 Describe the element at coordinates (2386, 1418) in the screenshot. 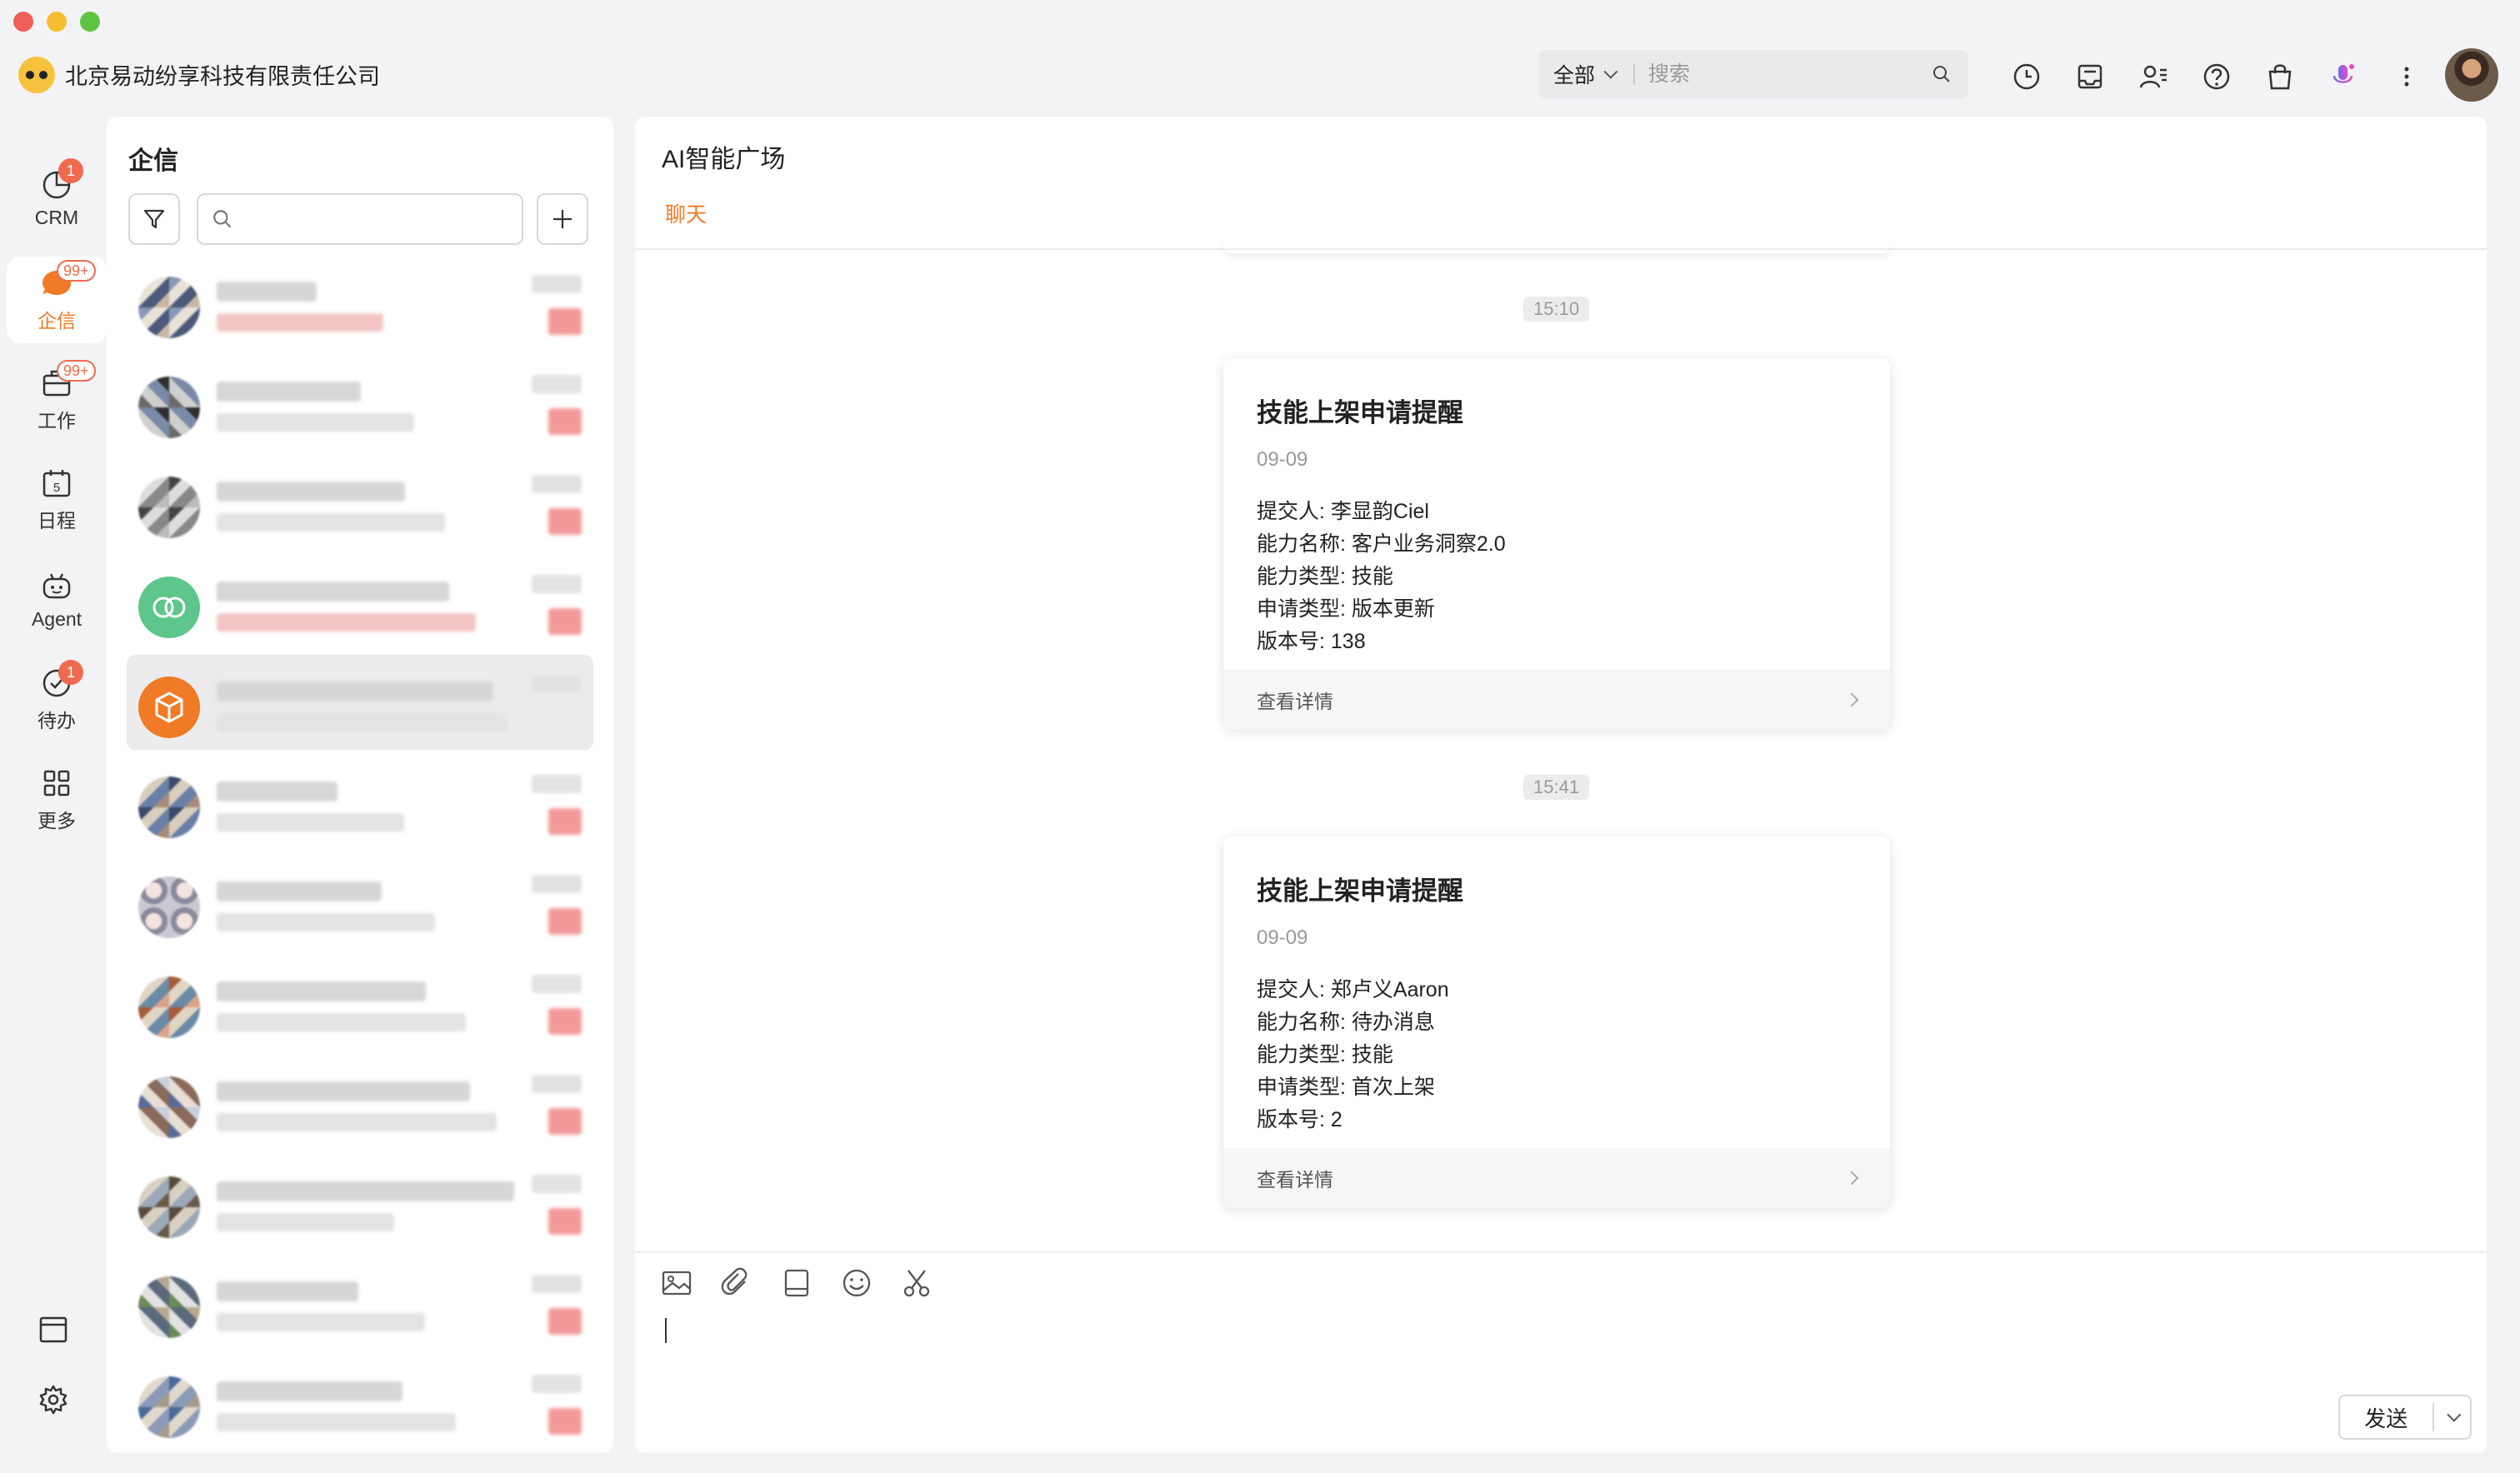

I see `send-button: 发送` at that location.